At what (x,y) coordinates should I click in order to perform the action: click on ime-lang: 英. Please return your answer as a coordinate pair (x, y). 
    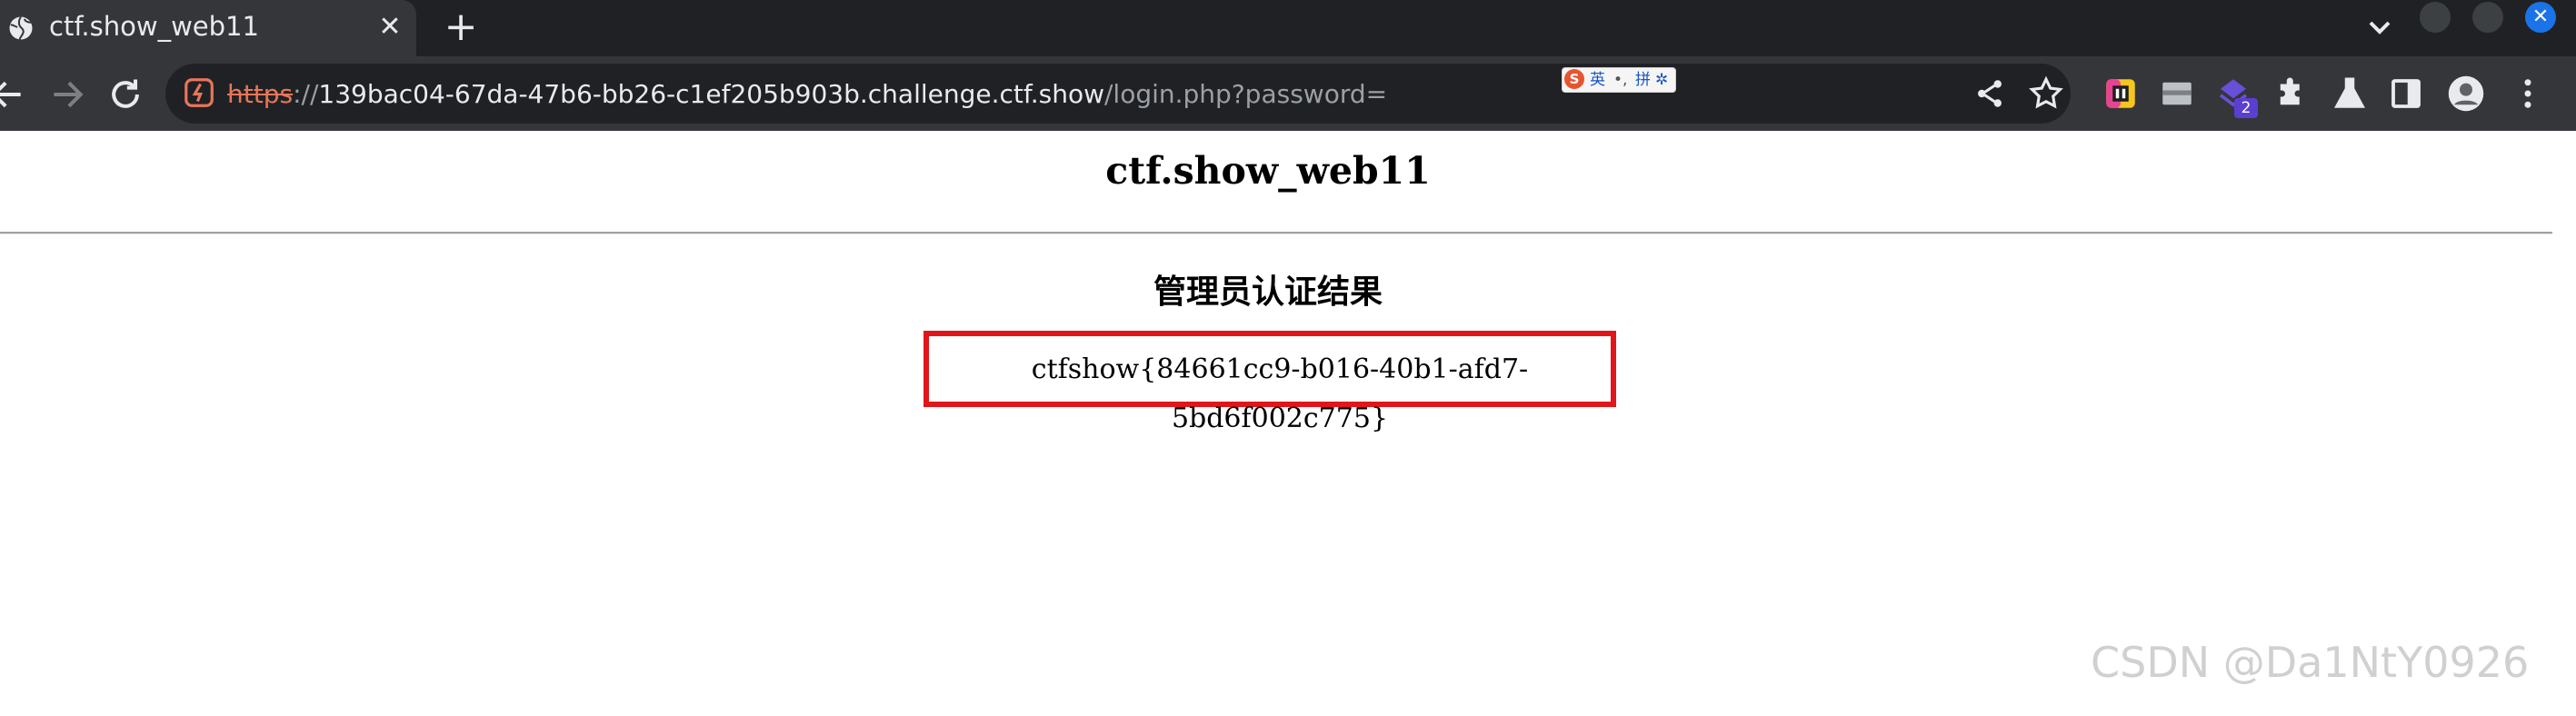
    Looking at the image, I should click on (1597, 80).